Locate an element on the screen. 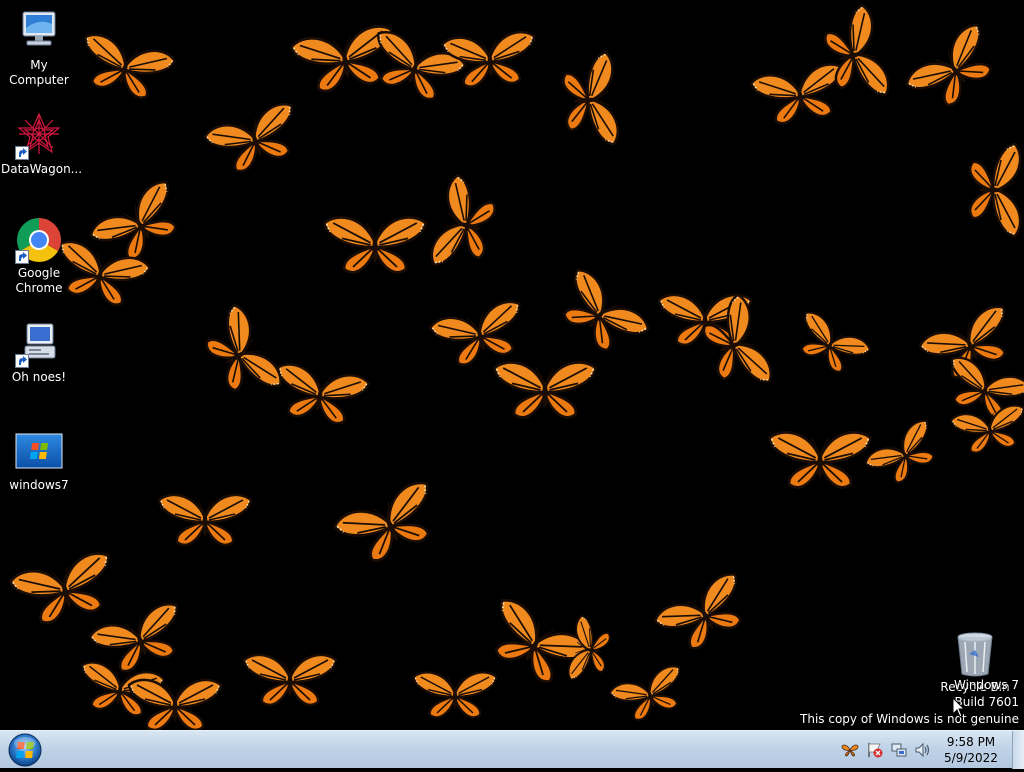 The image size is (1024, 772). desktop-icon-google-chrome: Google Chrome is located at coordinates (39, 256).